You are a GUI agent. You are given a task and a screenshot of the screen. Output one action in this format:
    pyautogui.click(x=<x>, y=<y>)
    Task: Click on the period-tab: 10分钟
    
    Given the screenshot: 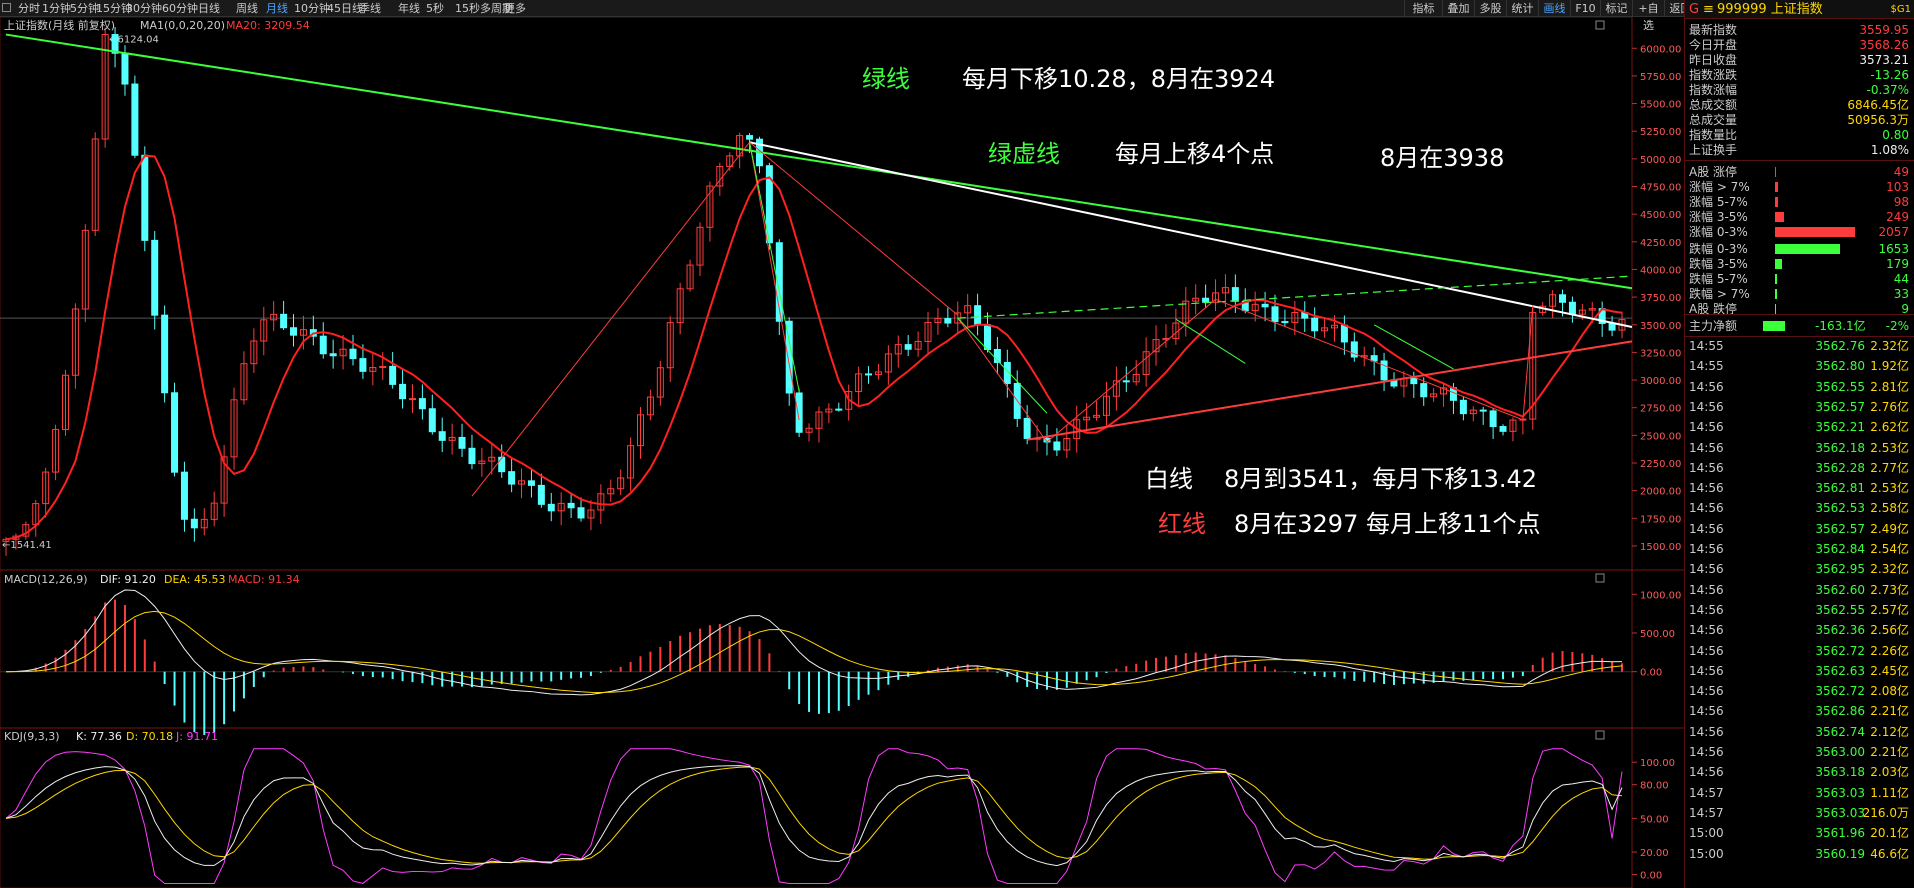 What is the action you would take?
    pyautogui.click(x=312, y=8)
    